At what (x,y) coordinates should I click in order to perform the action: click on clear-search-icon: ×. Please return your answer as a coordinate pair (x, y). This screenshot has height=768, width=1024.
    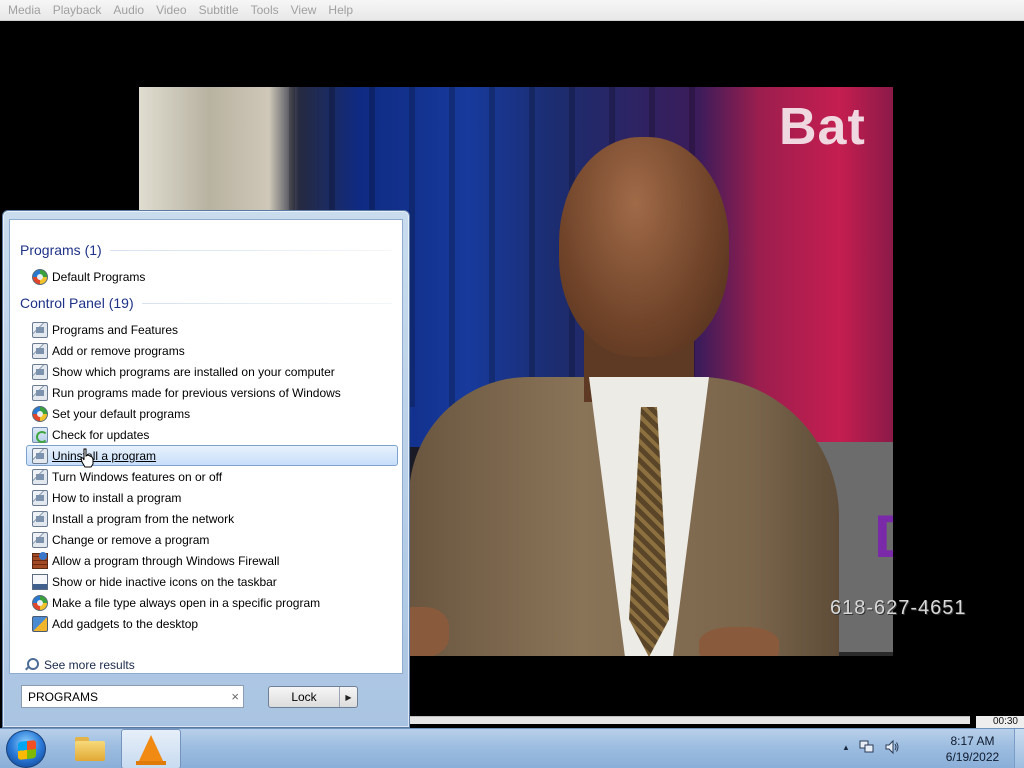
    Looking at the image, I should click on (235, 696).